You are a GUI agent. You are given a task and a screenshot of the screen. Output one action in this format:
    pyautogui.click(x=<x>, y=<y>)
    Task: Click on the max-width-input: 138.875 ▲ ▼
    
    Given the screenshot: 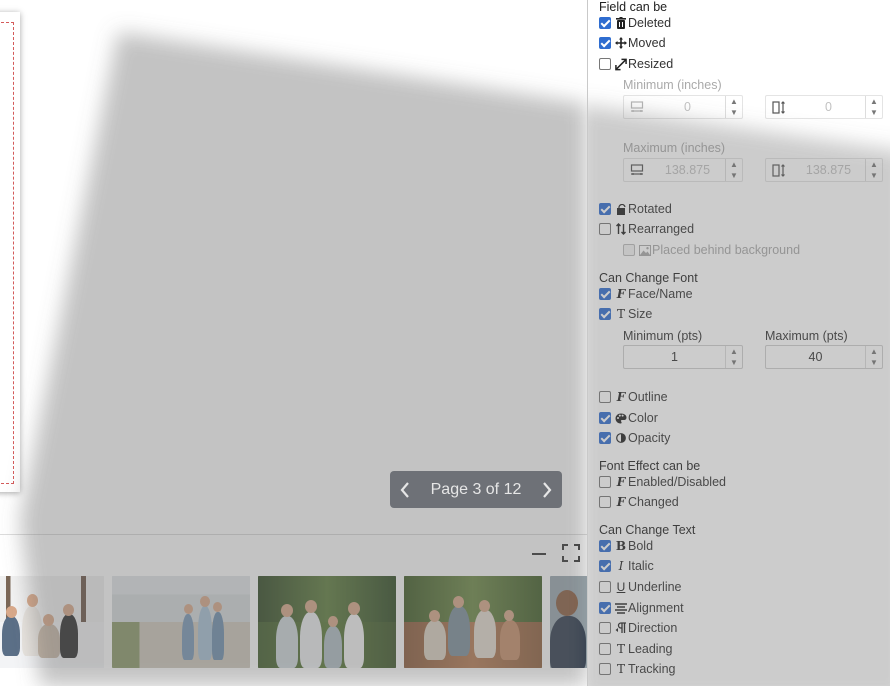 What is the action you would take?
    pyautogui.click(x=683, y=170)
    